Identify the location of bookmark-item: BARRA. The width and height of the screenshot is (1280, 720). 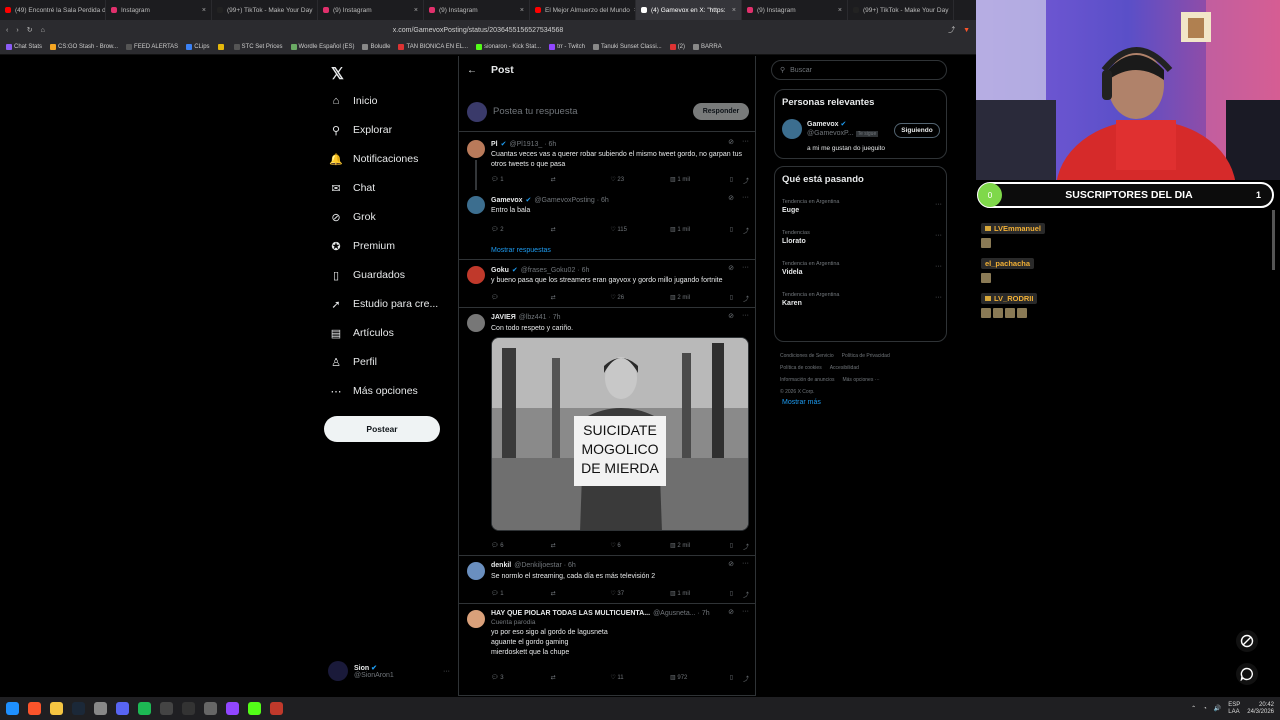
(707, 47).